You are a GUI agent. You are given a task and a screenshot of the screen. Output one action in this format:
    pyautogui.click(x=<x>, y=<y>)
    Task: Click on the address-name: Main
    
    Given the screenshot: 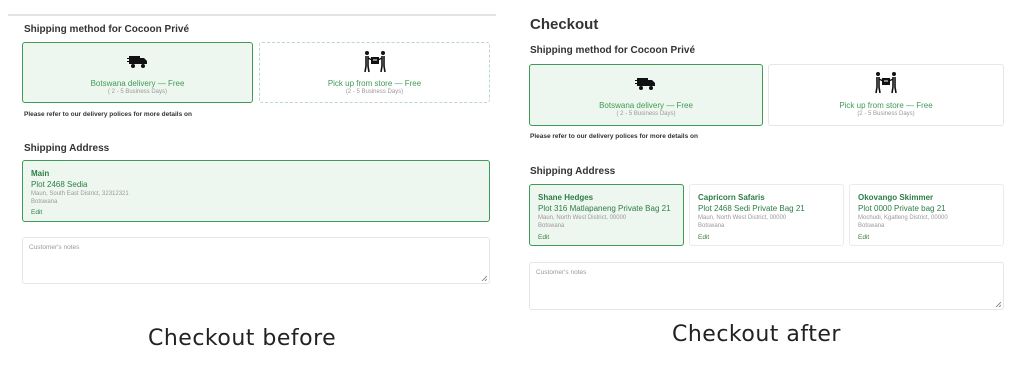 What is the action you would take?
    pyautogui.click(x=40, y=173)
    